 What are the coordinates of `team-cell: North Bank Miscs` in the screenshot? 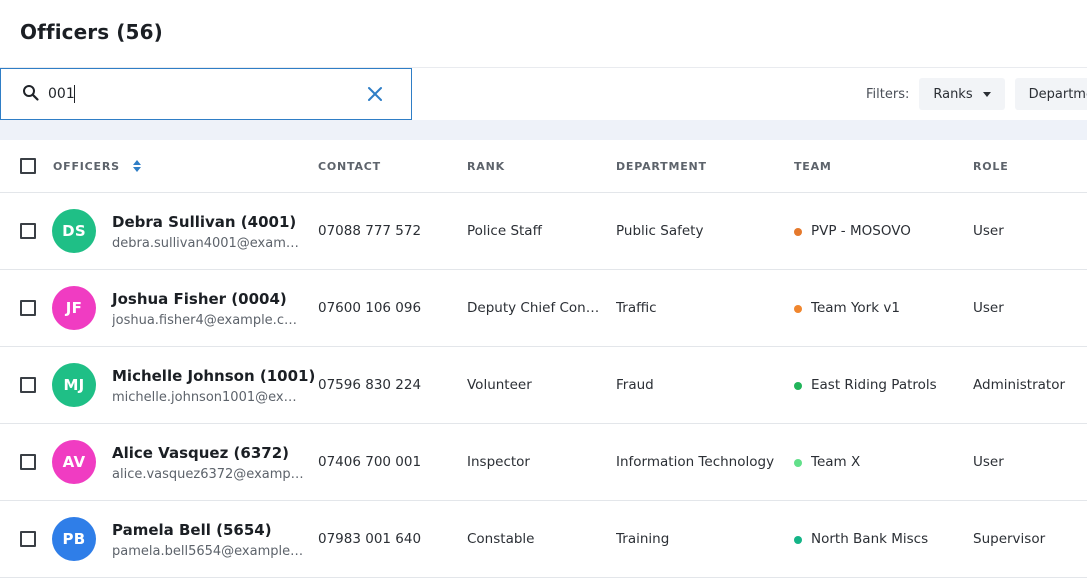 It's located at (870, 539).